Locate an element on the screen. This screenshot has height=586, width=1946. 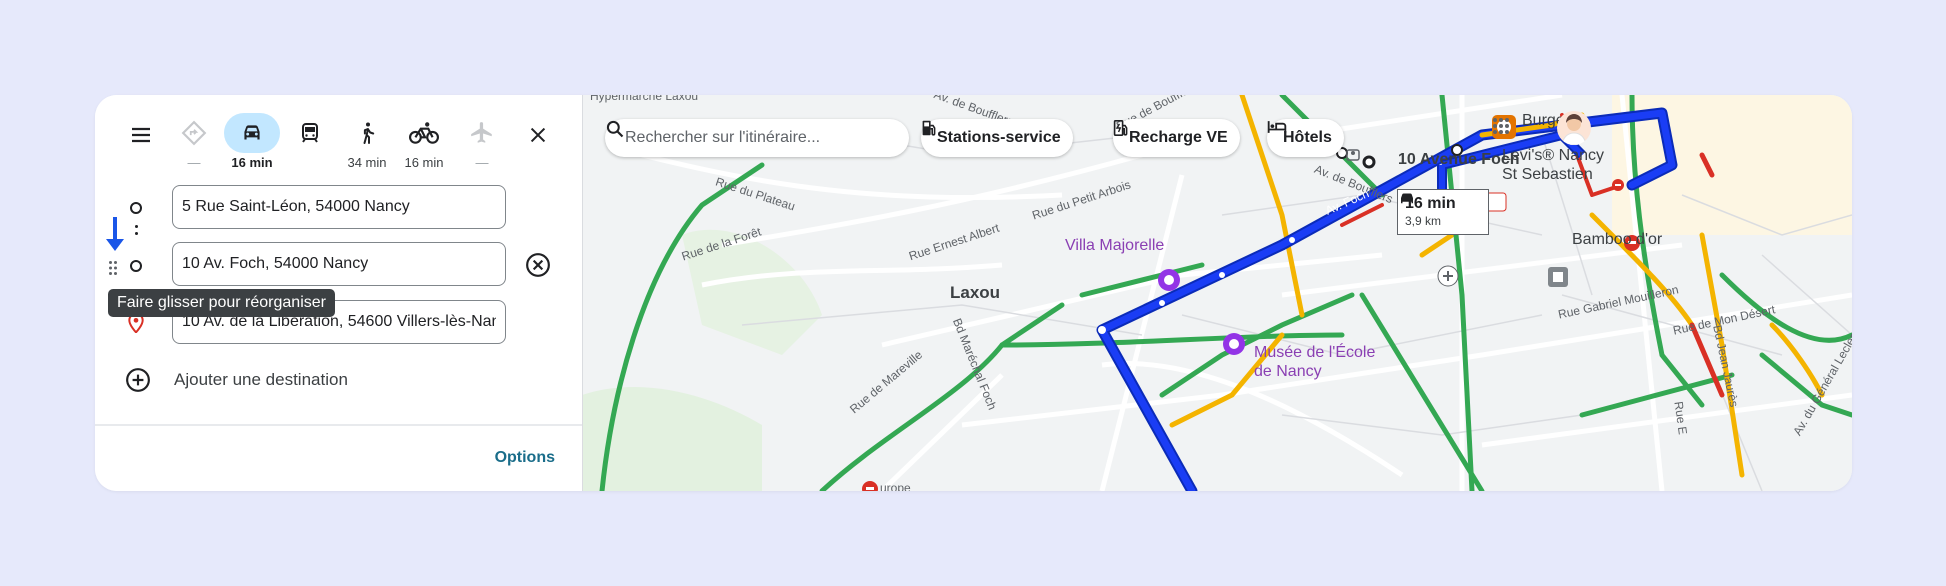
options-link: Options is located at coordinates (525, 458).